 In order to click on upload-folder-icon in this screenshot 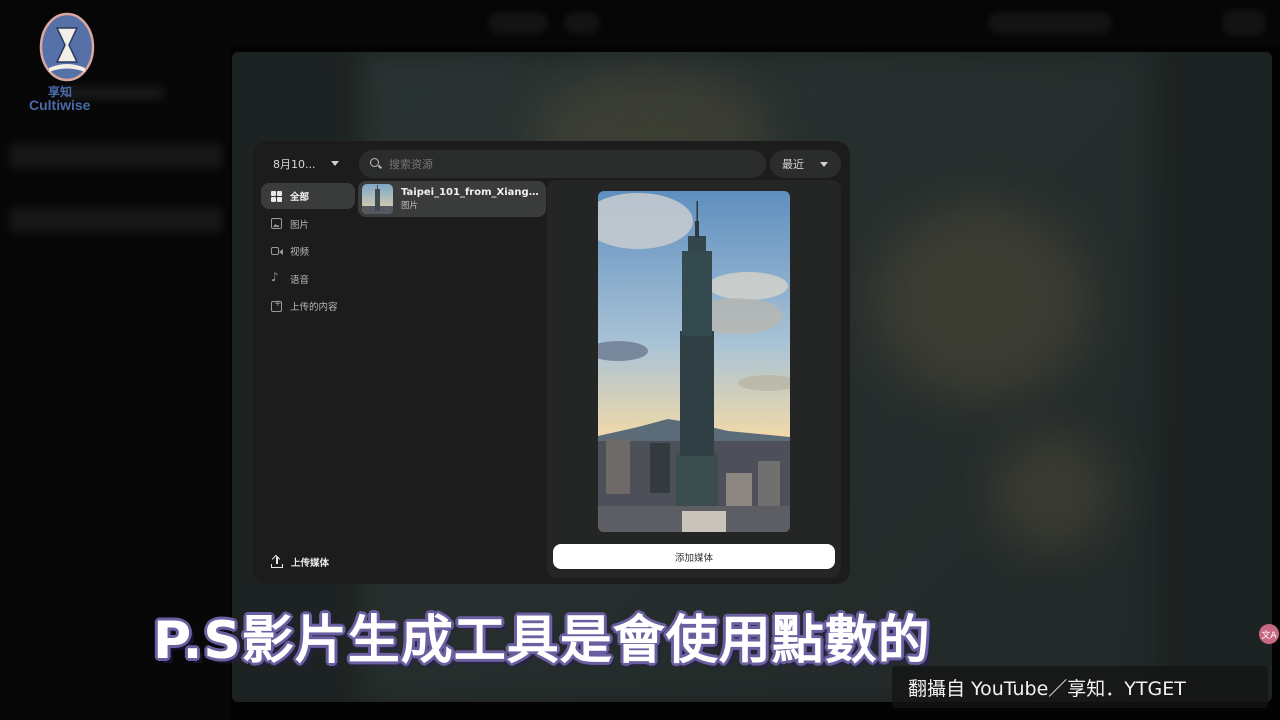, I will do `click(276, 305)`.